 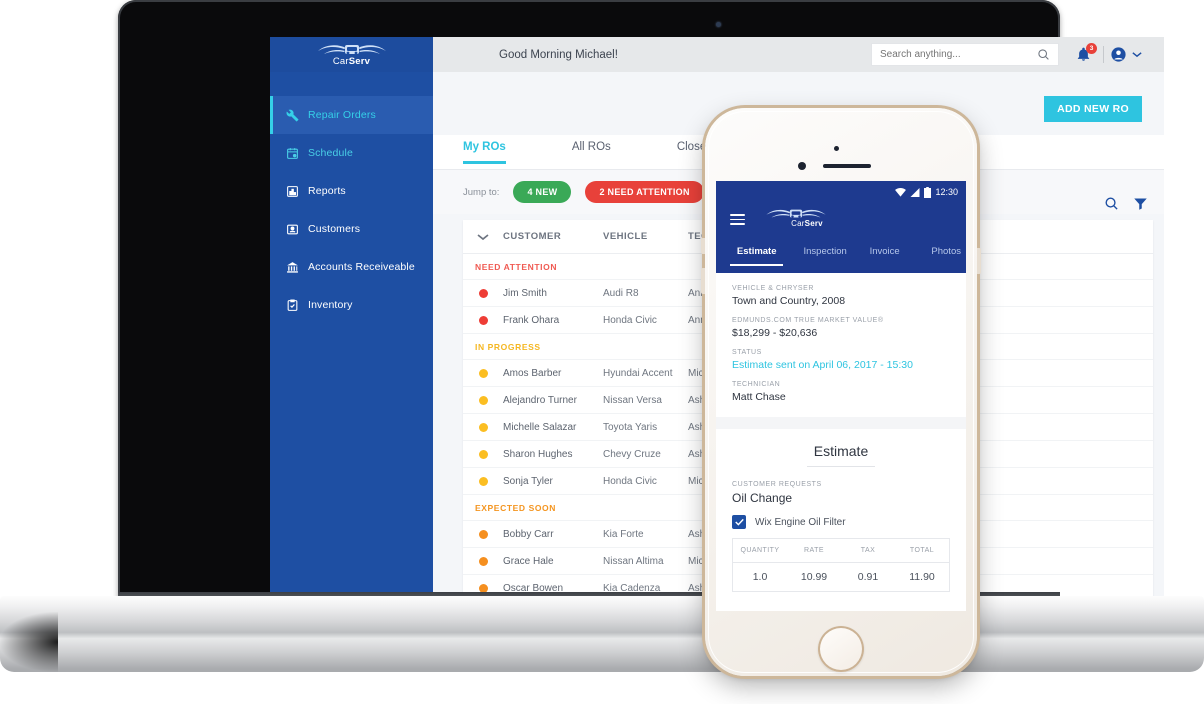 What do you see at coordinates (915, 192) in the screenshot?
I see `signal-icon` at bounding box center [915, 192].